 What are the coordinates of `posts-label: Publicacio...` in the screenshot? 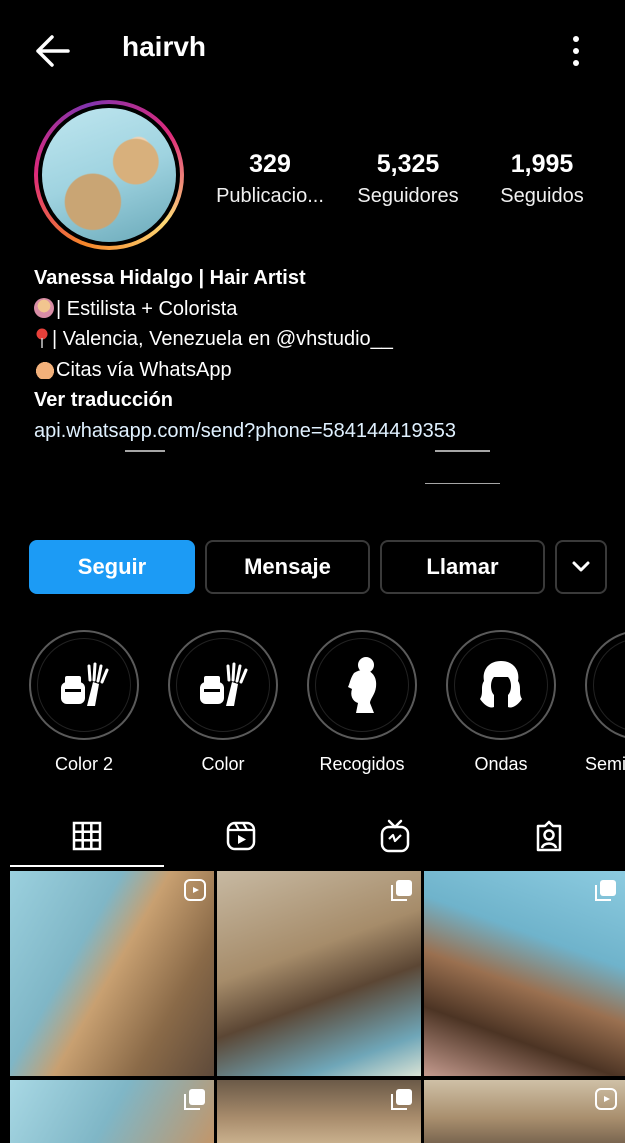 It's located at (270, 196).